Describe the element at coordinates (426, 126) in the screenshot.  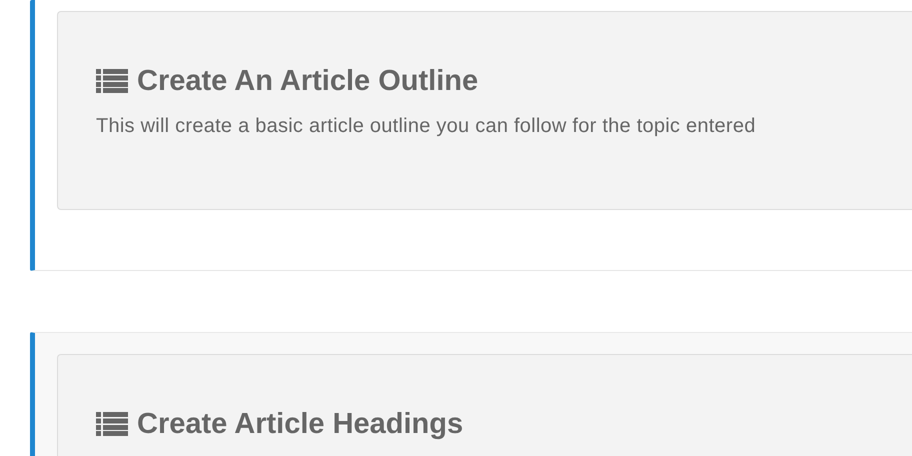
I see `card-description: This will create a basic article outline you can follow for the topic entered` at that location.